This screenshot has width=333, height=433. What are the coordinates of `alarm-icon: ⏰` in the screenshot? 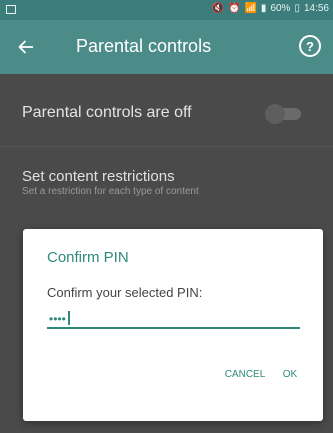 It's located at (234, 8).